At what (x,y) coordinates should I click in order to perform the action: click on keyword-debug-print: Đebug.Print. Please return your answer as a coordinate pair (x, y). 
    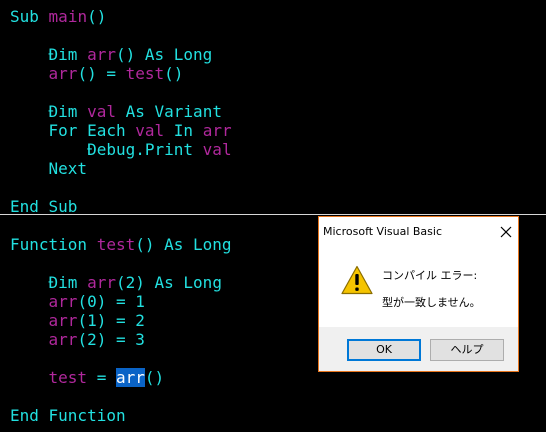
    Looking at the image, I should click on (140, 149).